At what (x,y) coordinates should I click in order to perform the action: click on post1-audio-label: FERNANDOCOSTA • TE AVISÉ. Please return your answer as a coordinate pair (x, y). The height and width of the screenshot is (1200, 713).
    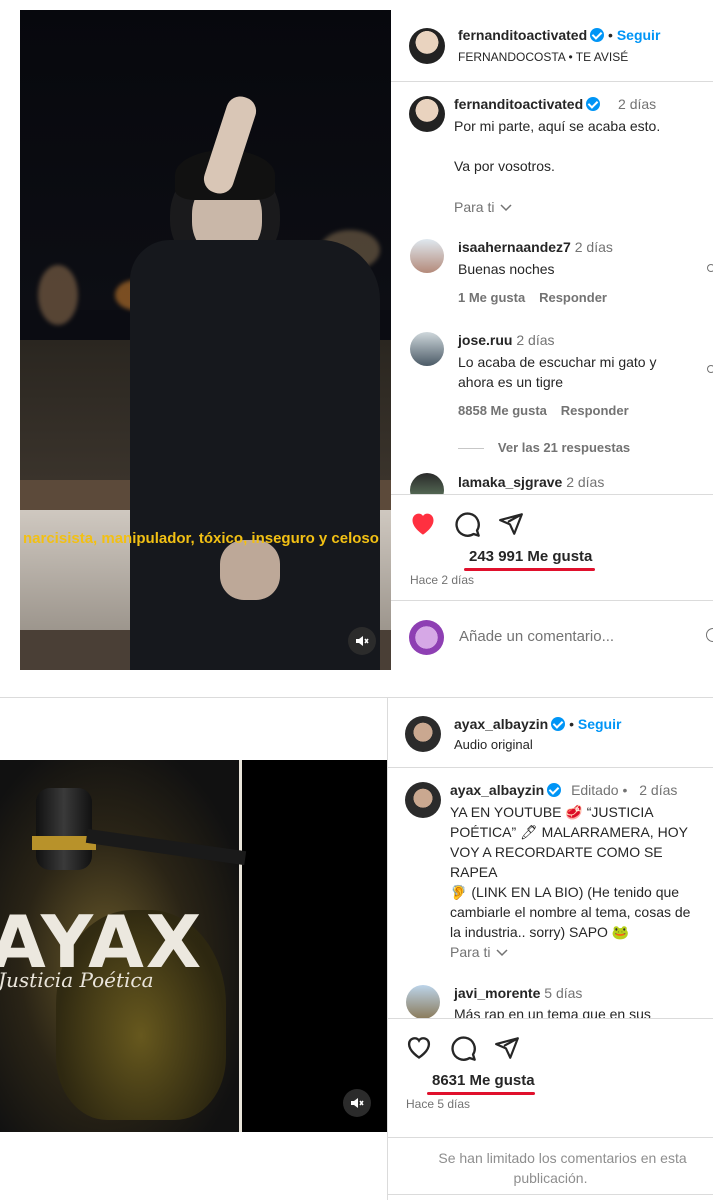
    Looking at the image, I should click on (543, 57).